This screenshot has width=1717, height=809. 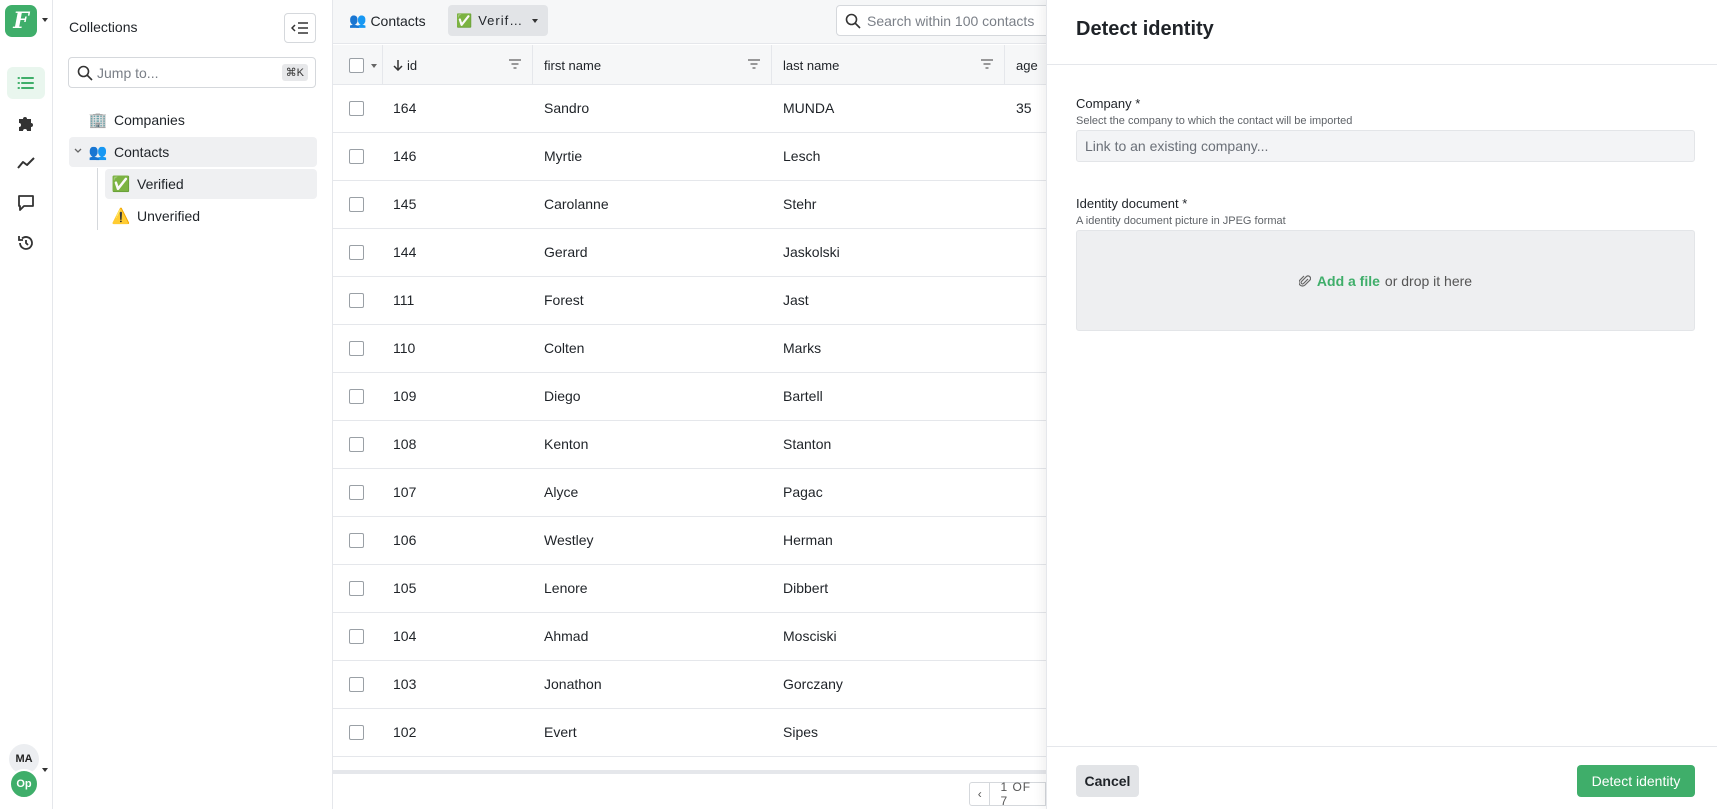 What do you see at coordinates (689, 205) in the screenshot?
I see `table-row: 145 Carolanne Stehr` at bounding box center [689, 205].